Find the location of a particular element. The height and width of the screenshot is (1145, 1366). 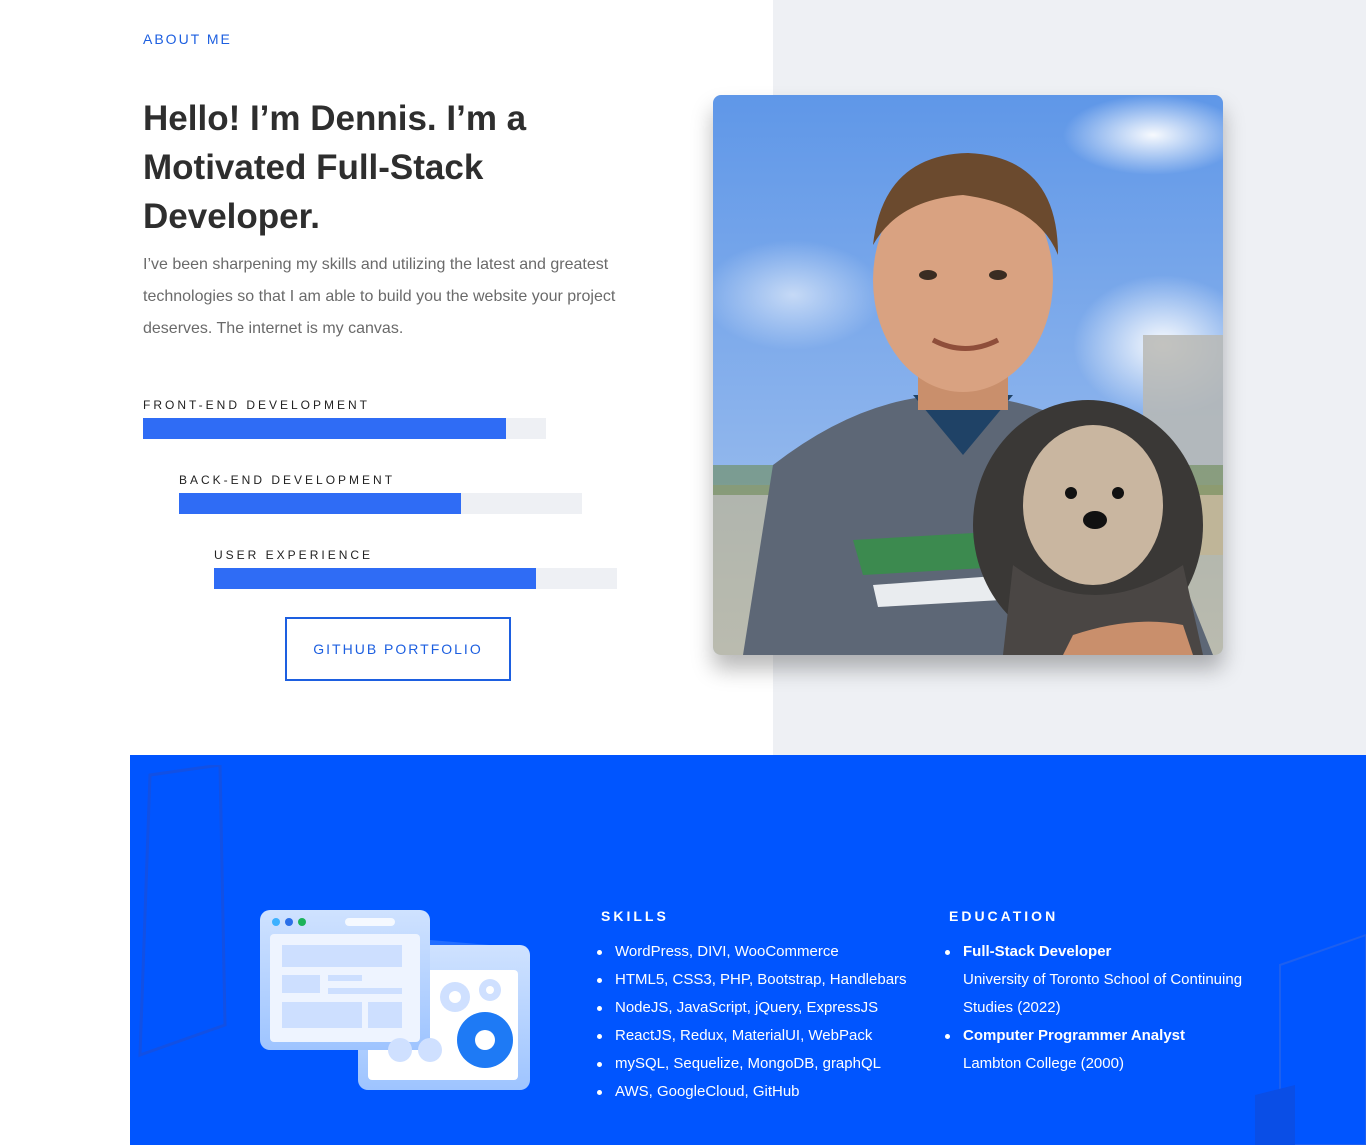

skill-bar-frontend: FRONT-END DEVELOPMENT is located at coordinates (344, 418).